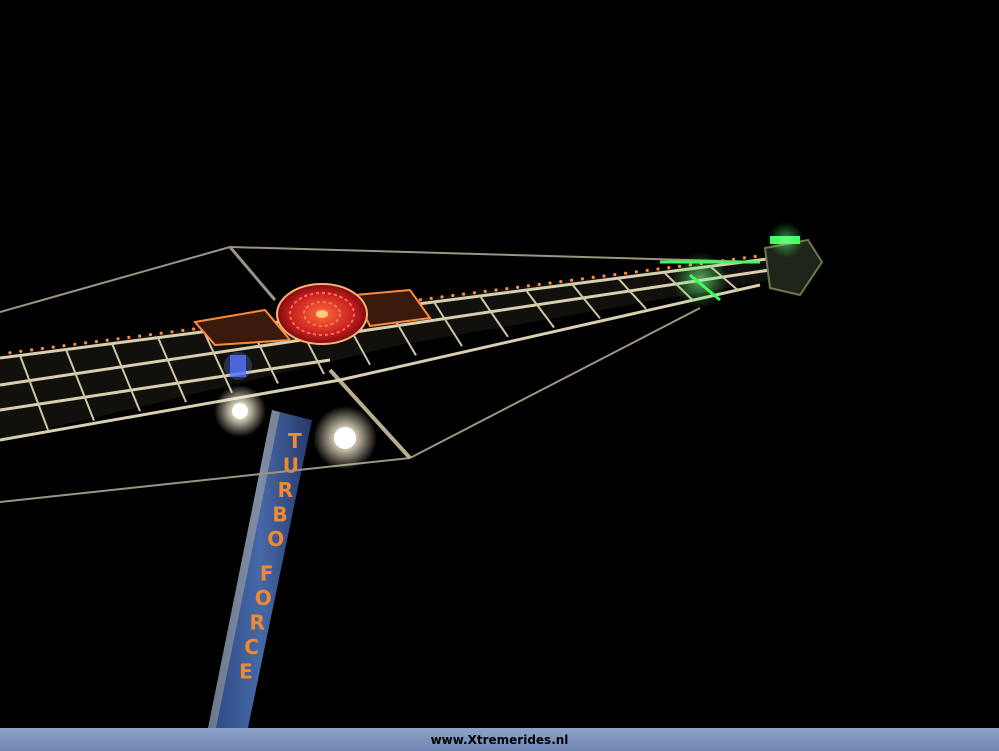 The image size is (999, 751). What do you see at coordinates (322, 314) in the screenshot?
I see `lit-wheel` at bounding box center [322, 314].